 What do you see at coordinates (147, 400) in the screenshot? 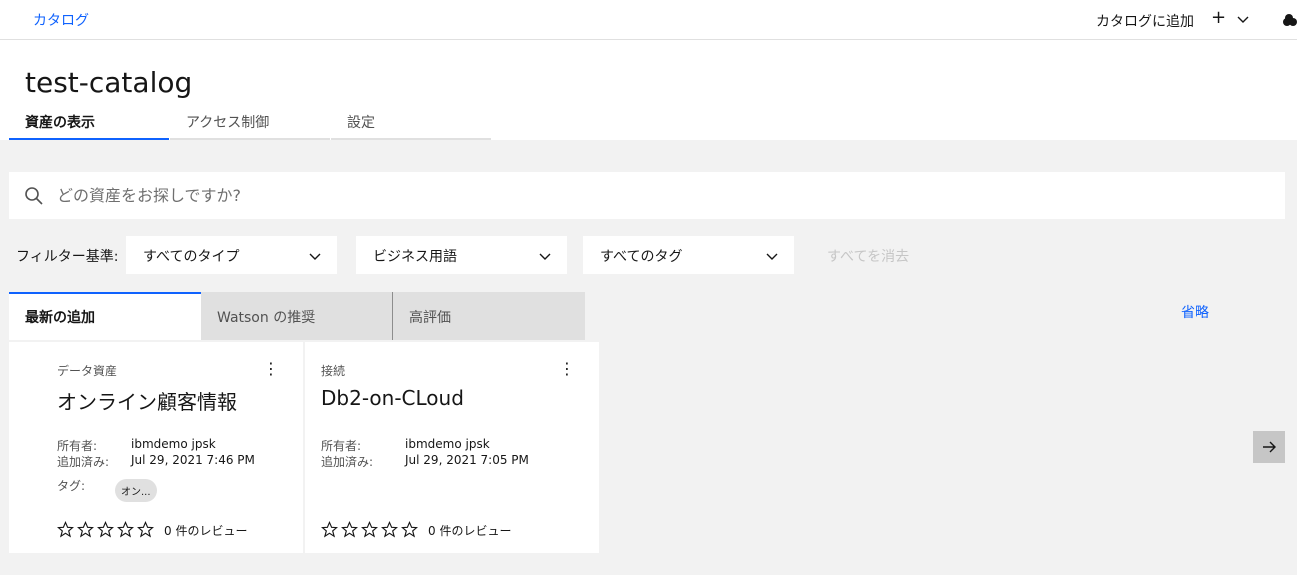
I see `asset-name: オンライン顧客情報` at bounding box center [147, 400].